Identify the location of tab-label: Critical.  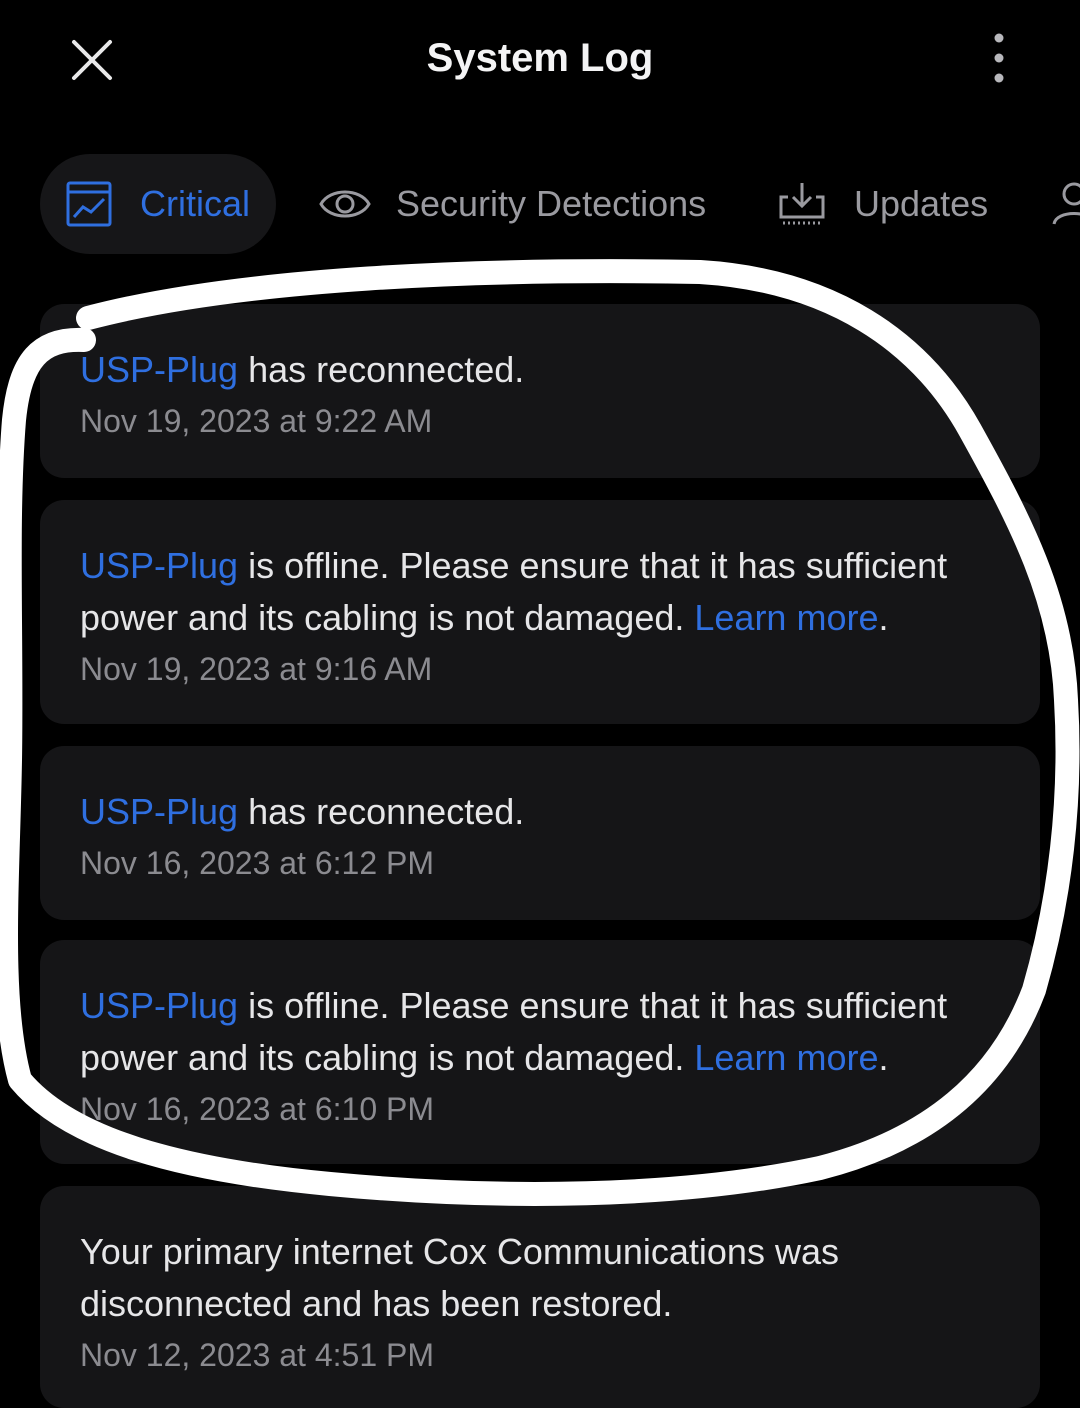
(195, 203).